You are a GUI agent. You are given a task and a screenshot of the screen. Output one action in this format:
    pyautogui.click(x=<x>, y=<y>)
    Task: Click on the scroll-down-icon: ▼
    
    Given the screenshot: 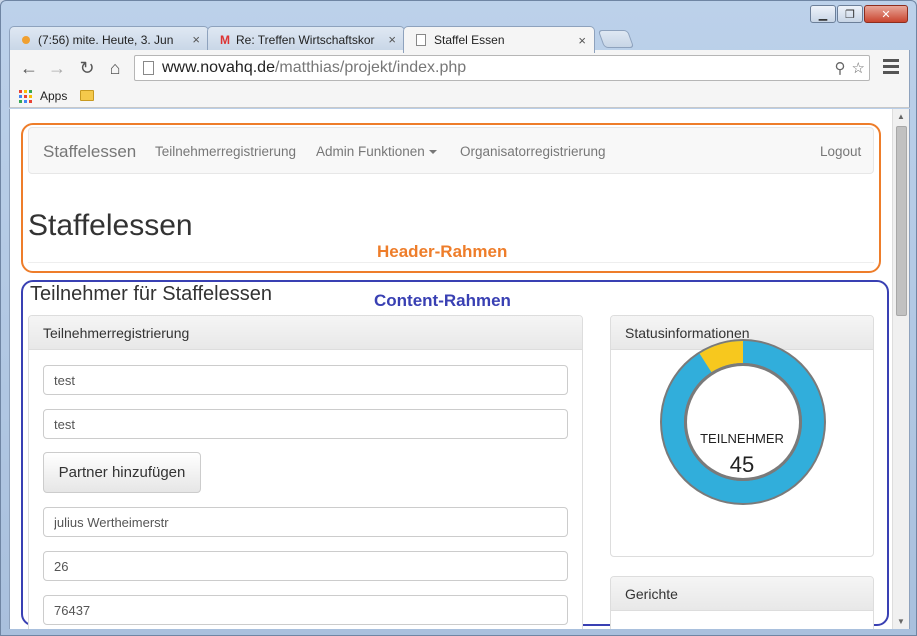 What is the action you would take?
    pyautogui.click(x=901, y=621)
    